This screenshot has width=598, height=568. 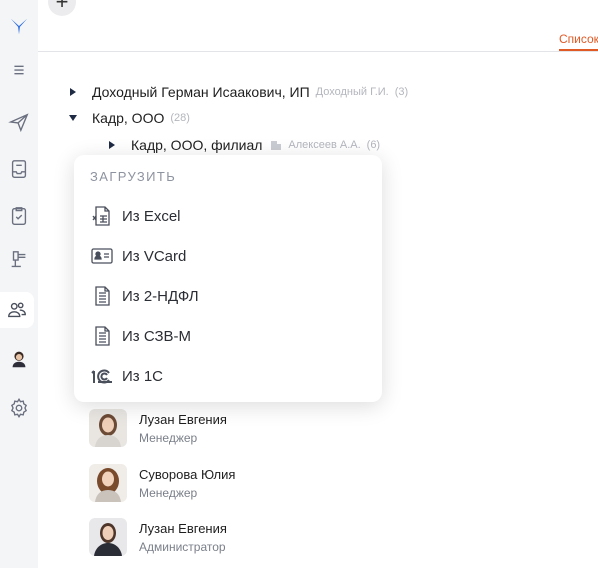 What do you see at coordinates (143, 376) in the screenshot?
I see `menu-item-label: Из 1С` at bounding box center [143, 376].